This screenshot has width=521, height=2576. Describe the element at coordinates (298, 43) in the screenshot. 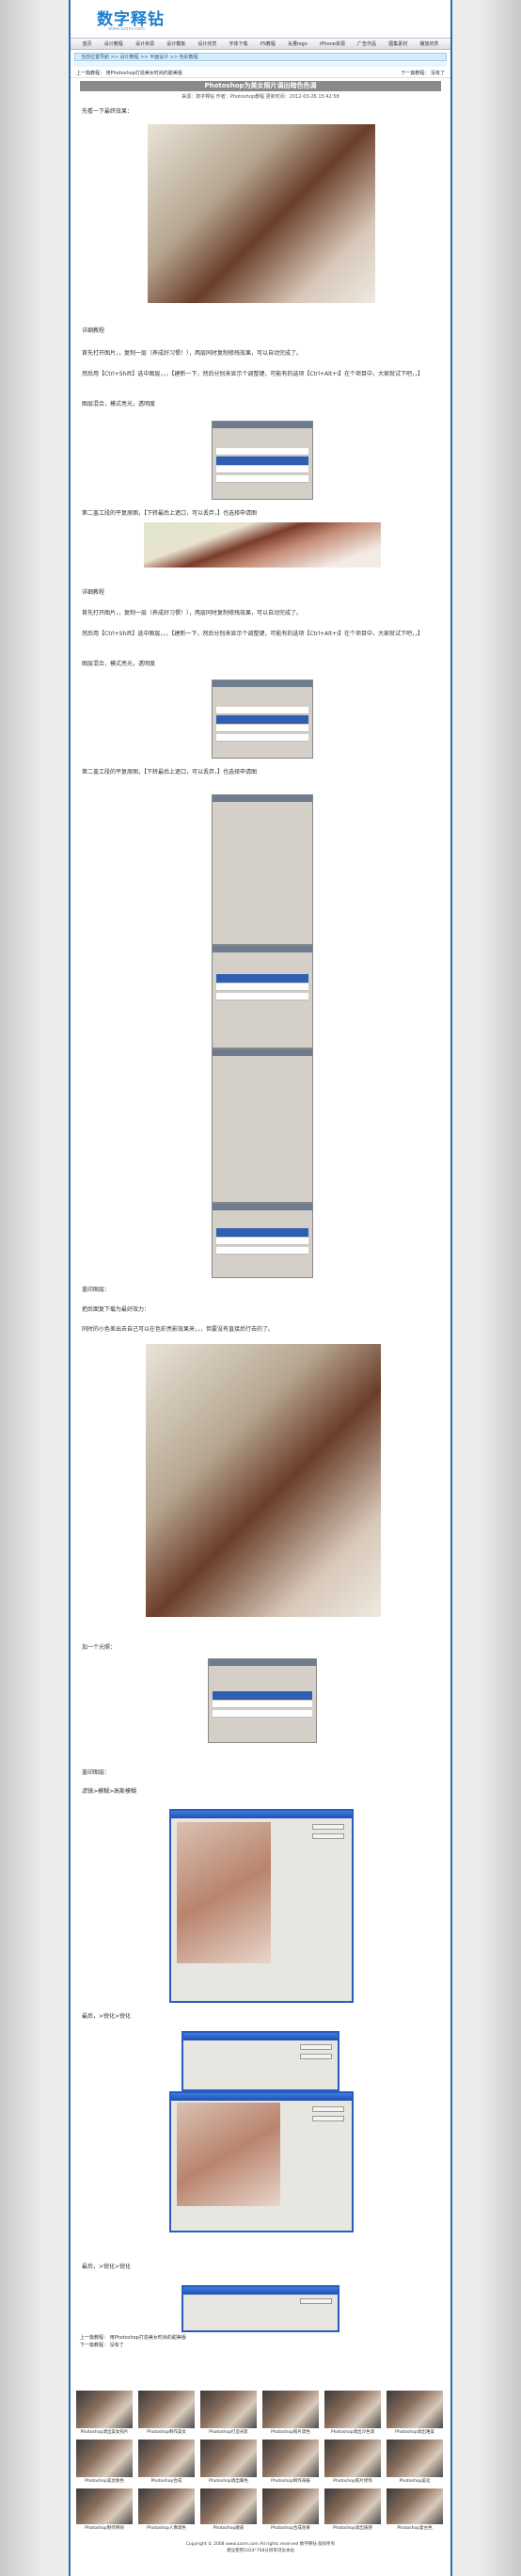

I see `nav-item: 矢量logo` at that location.